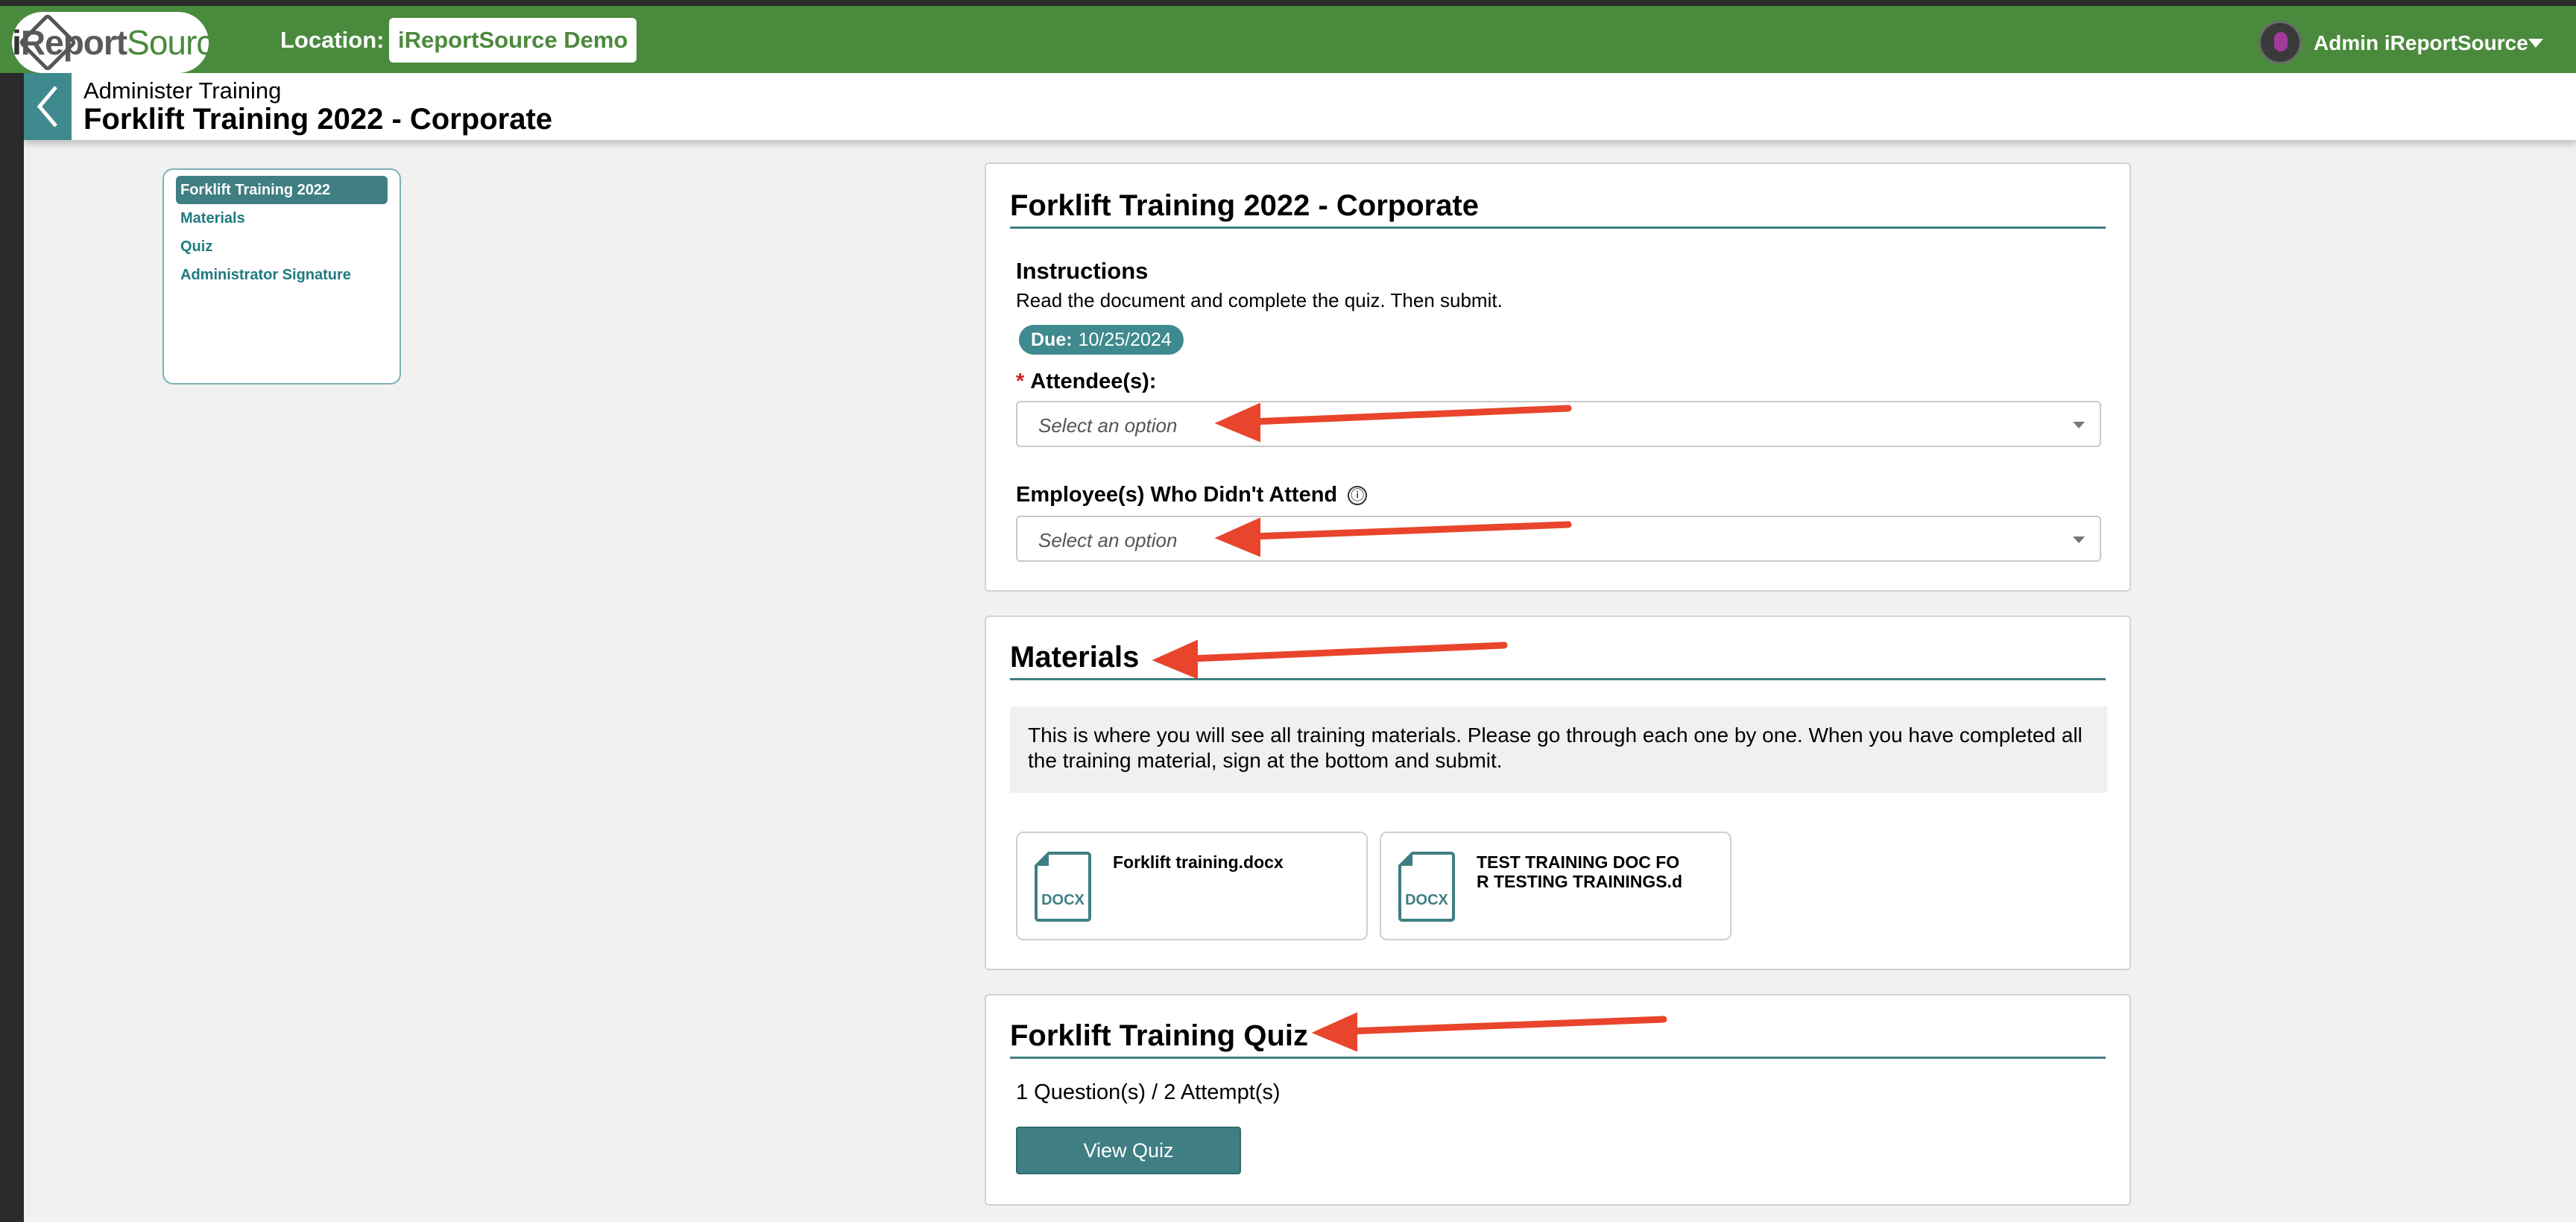  Describe the element at coordinates (1086, 381) in the screenshot. I see `attendees-label: * Attendee(s):` at that location.